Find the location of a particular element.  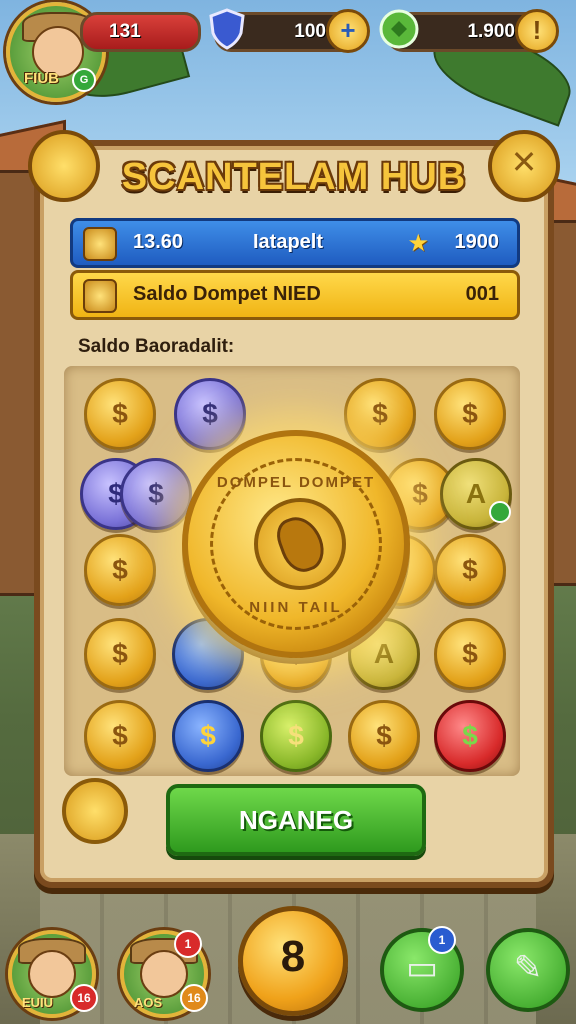

player-label: FIUB is located at coordinates (41, 78).